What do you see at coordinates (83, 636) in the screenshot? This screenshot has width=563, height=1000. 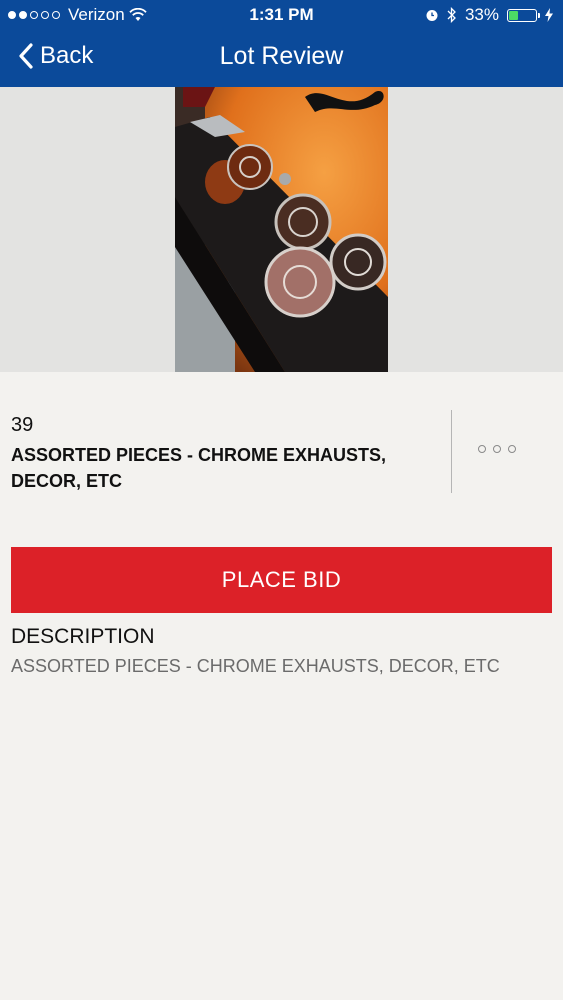 I see `description-heading: DESCRIPTION` at bounding box center [83, 636].